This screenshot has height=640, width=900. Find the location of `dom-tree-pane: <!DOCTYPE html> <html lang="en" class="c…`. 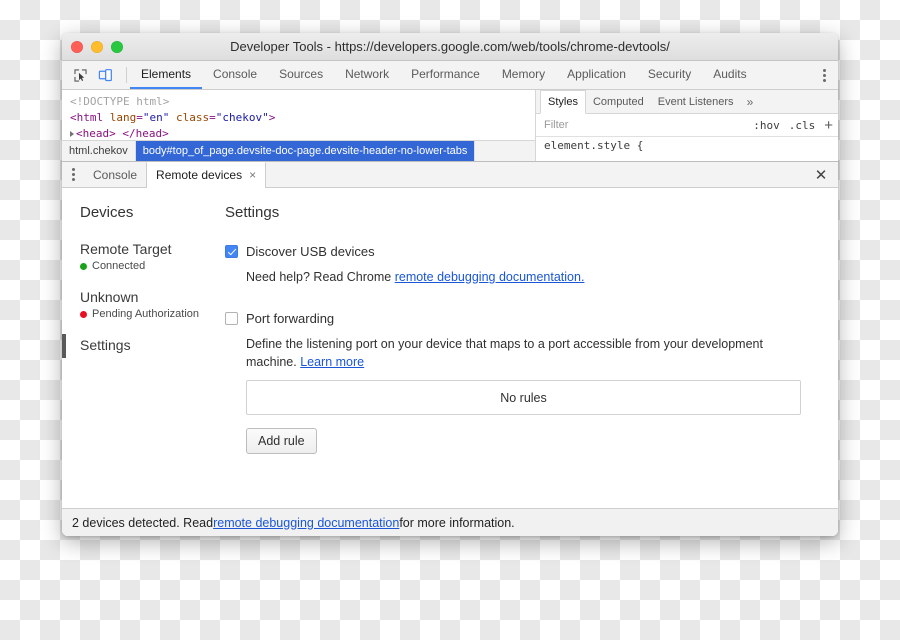

dom-tree-pane: <!DOCTYPE html> <html lang="en" class="c… is located at coordinates (299, 125).